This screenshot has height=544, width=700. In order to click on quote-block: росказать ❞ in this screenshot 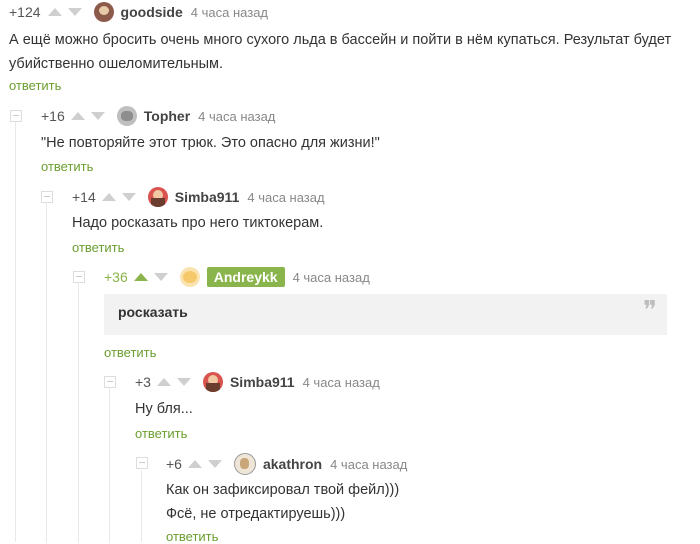, I will do `click(385, 314)`.